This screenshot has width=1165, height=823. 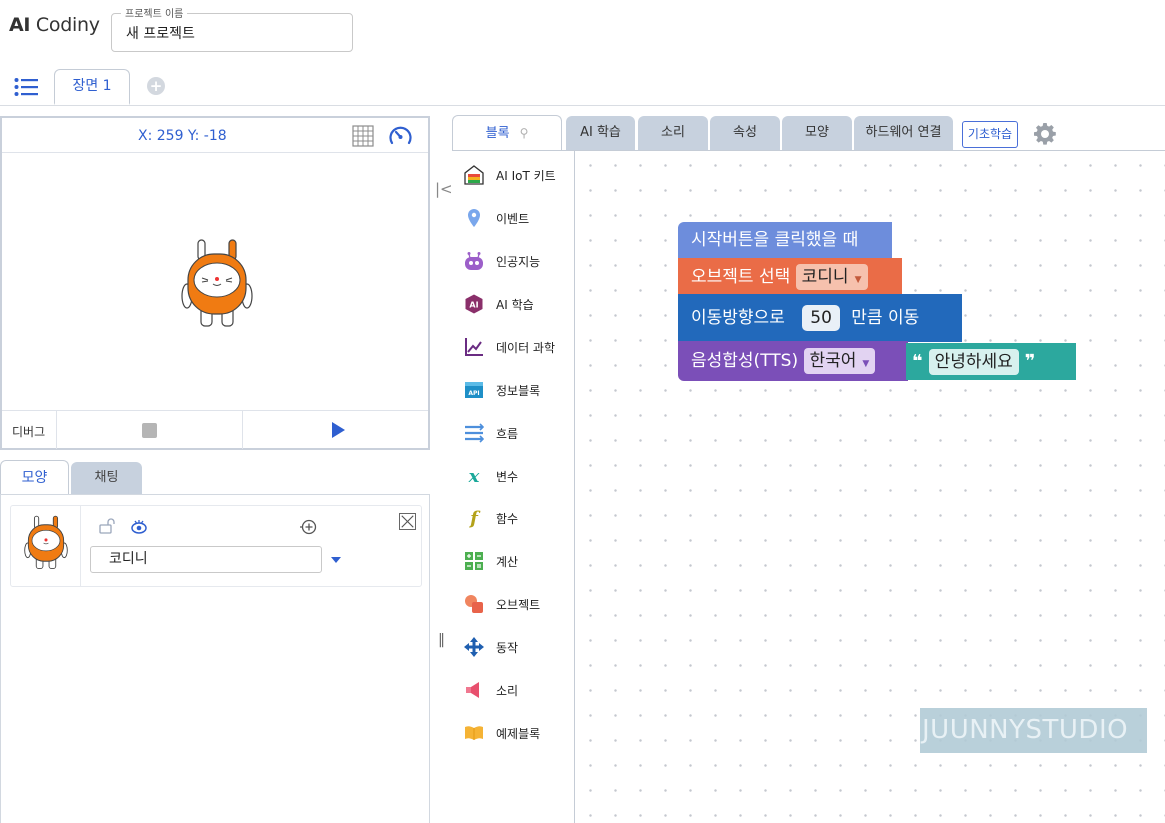 I want to click on grid-icon, so click(x=363, y=136).